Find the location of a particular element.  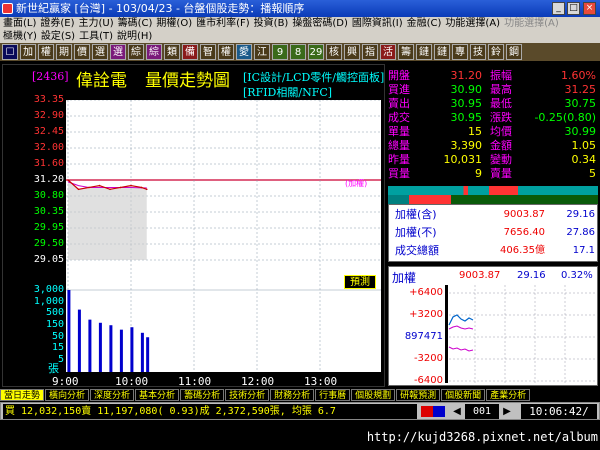

toolbar-button: 興 is located at coordinates (352, 52).